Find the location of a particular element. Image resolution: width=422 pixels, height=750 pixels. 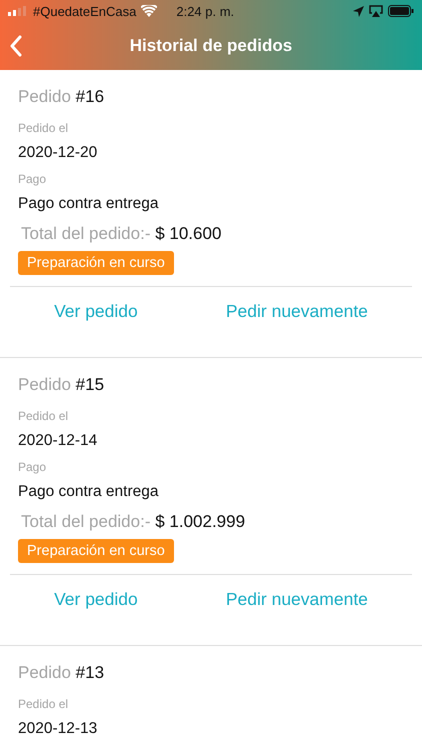

order-number: #15 is located at coordinates (90, 384).